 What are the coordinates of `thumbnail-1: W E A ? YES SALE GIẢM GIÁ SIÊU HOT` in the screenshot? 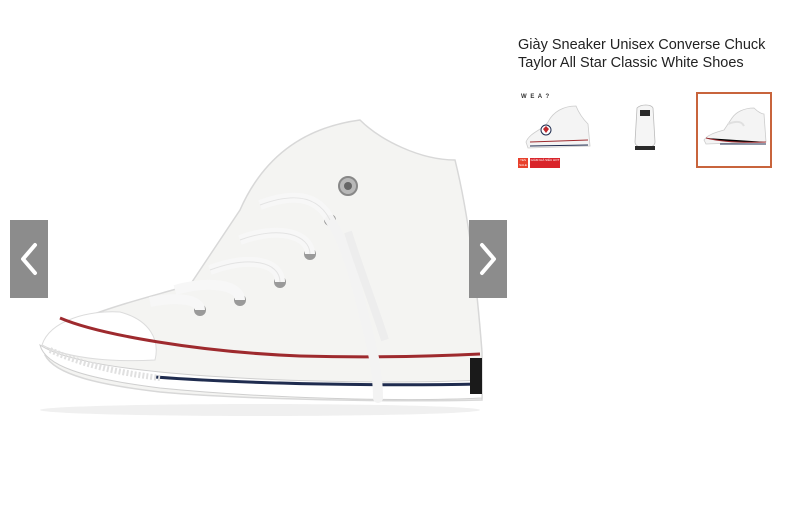 It's located at (556, 130).